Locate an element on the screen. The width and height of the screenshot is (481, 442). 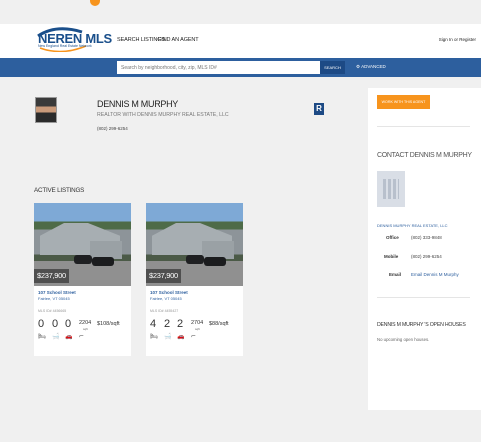
contact-title: CONTACT DENNIS M MURPHY is located at coordinates (424, 155).